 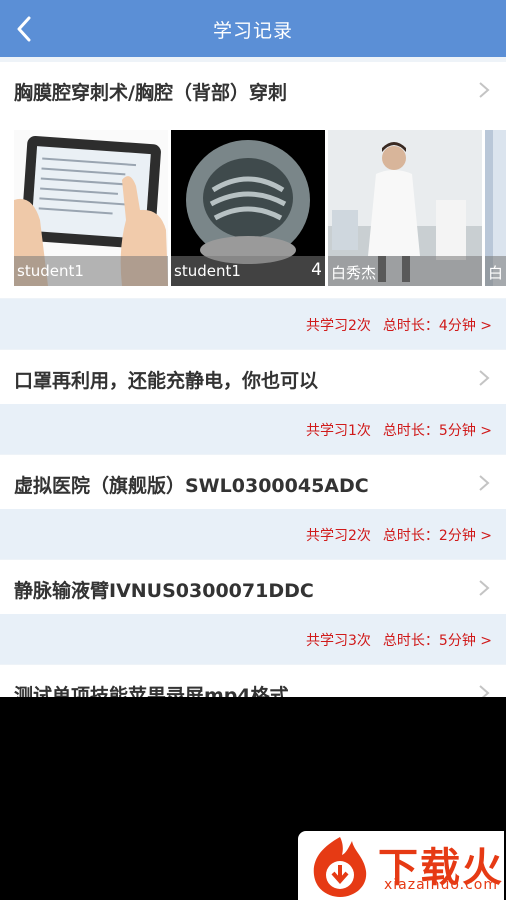 What do you see at coordinates (150, 93) in the screenshot?
I see `record-title: 胸膜腔穿刺术/胸腔（背部）穿刺` at bounding box center [150, 93].